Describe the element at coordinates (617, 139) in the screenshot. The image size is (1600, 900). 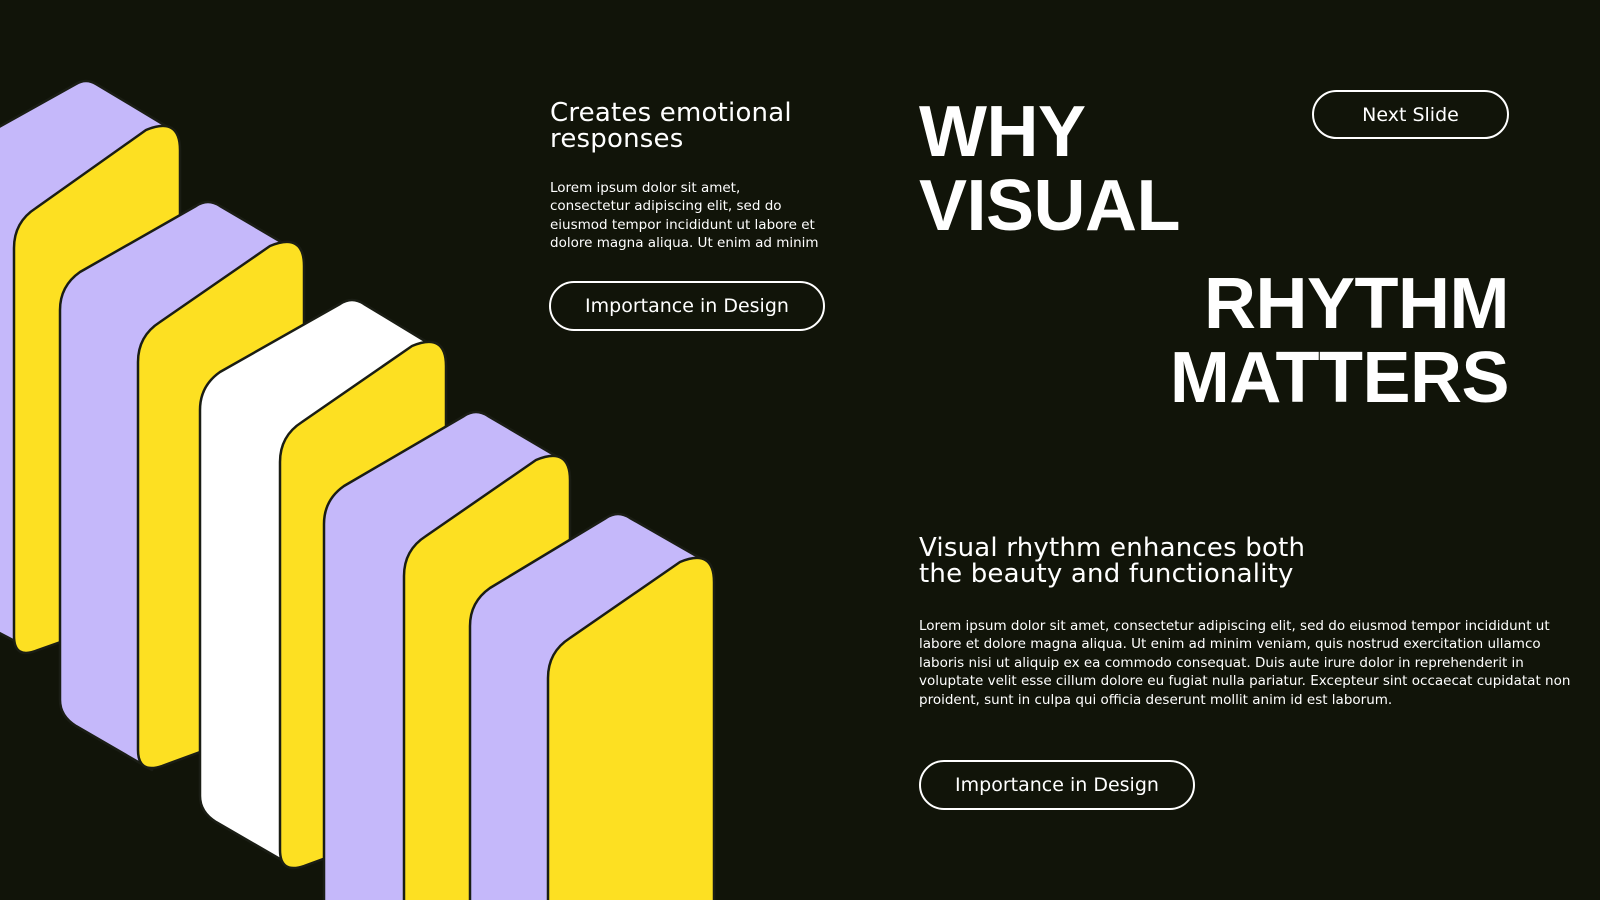
I see `top-subheading-line2: responses` at that location.